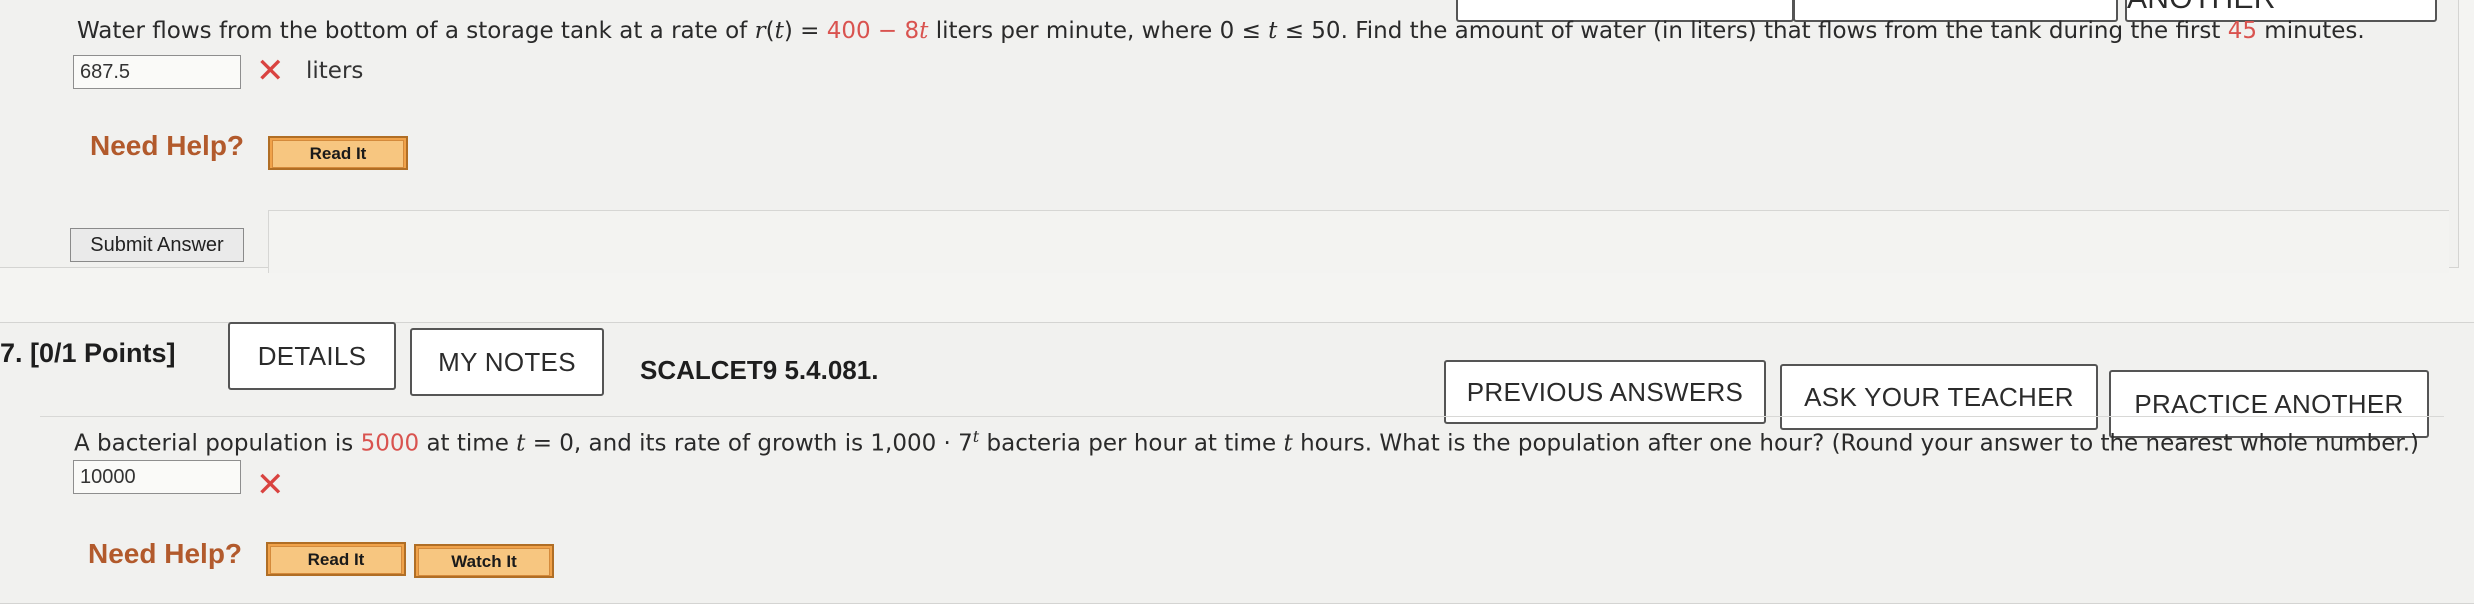 This screenshot has width=2474, height=604. I want to click on response-area, so click(1358, 241).